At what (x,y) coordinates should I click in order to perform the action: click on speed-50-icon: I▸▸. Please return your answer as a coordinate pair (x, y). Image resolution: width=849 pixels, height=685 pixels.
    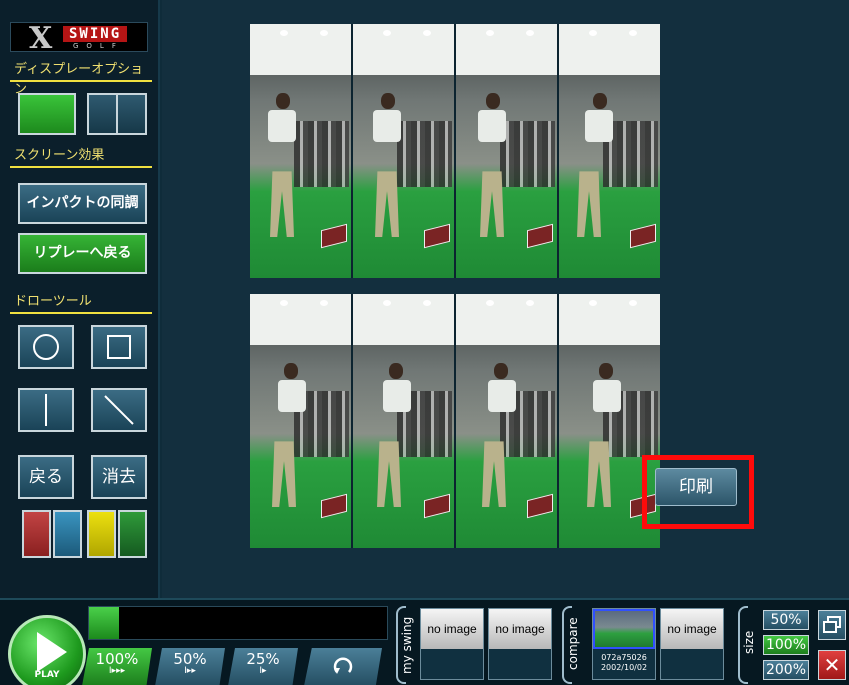
    Looking at the image, I should click on (190, 671).